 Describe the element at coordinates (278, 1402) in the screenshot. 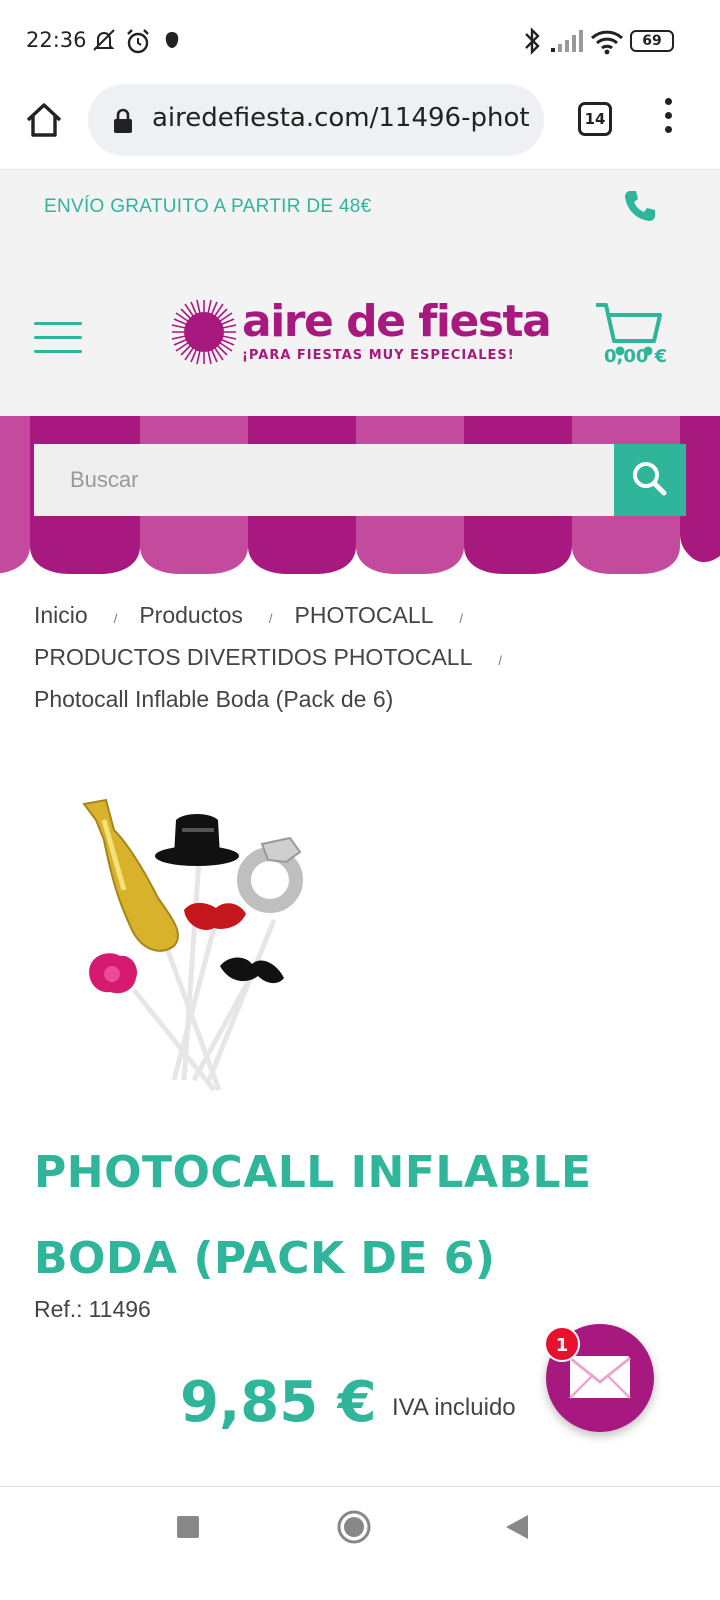

I see `product-price: 9,85 €` at that location.